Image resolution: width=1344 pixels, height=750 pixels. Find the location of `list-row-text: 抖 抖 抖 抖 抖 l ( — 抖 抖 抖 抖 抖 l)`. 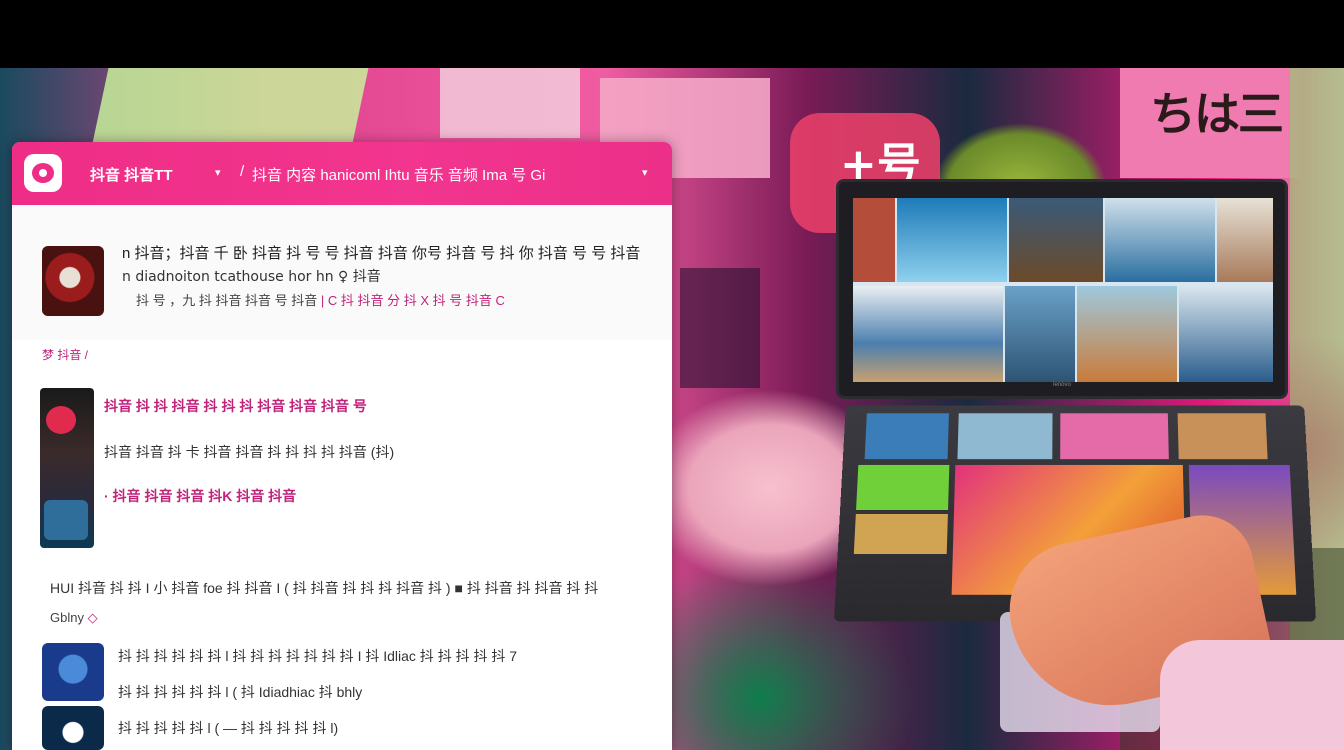

list-row-text: 抖 抖 抖 抖 抖 l ( — 抖 抖 抖 抖 抖 l) is located at coordinates (228, 728).